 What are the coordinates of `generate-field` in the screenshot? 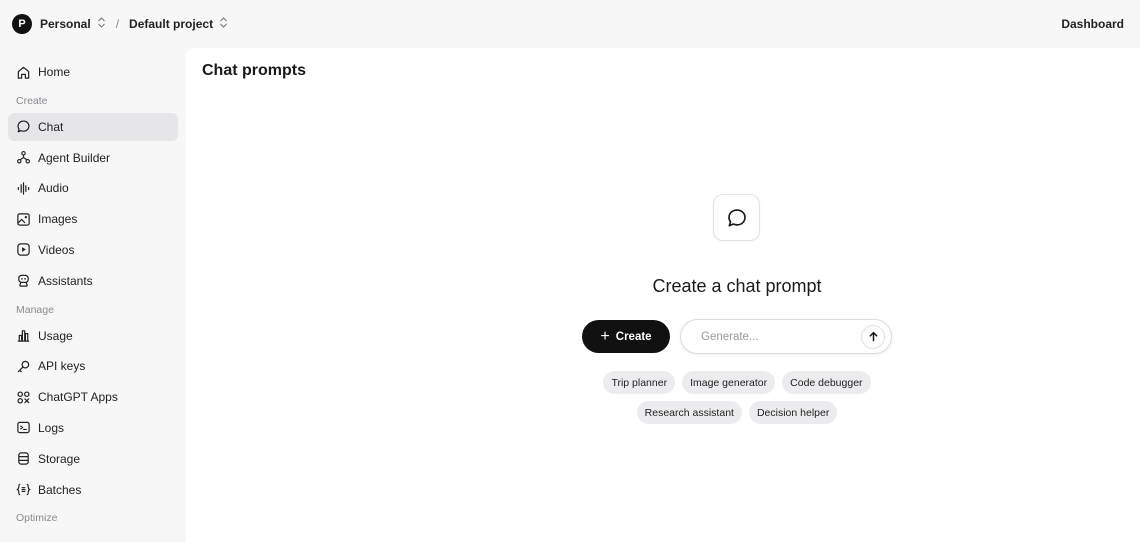 It's located at (786, 336).